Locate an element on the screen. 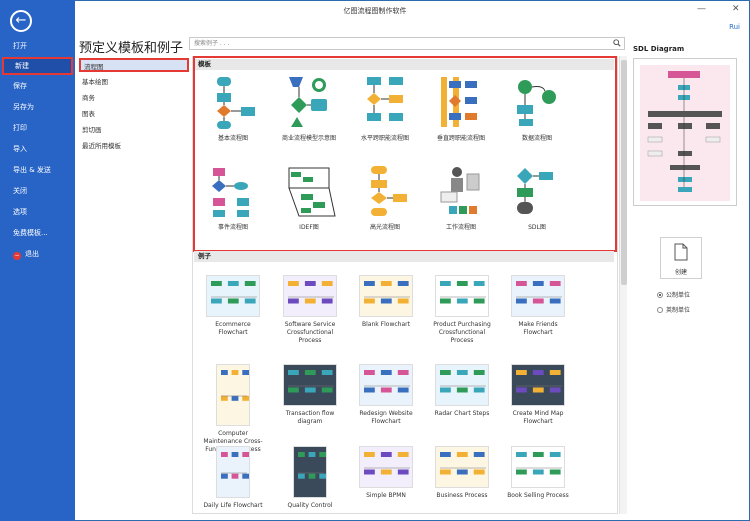 Image resolution: width=750 pixels, height=521 pixels. example-item: Quality Control is located at coordinates (310, 478).